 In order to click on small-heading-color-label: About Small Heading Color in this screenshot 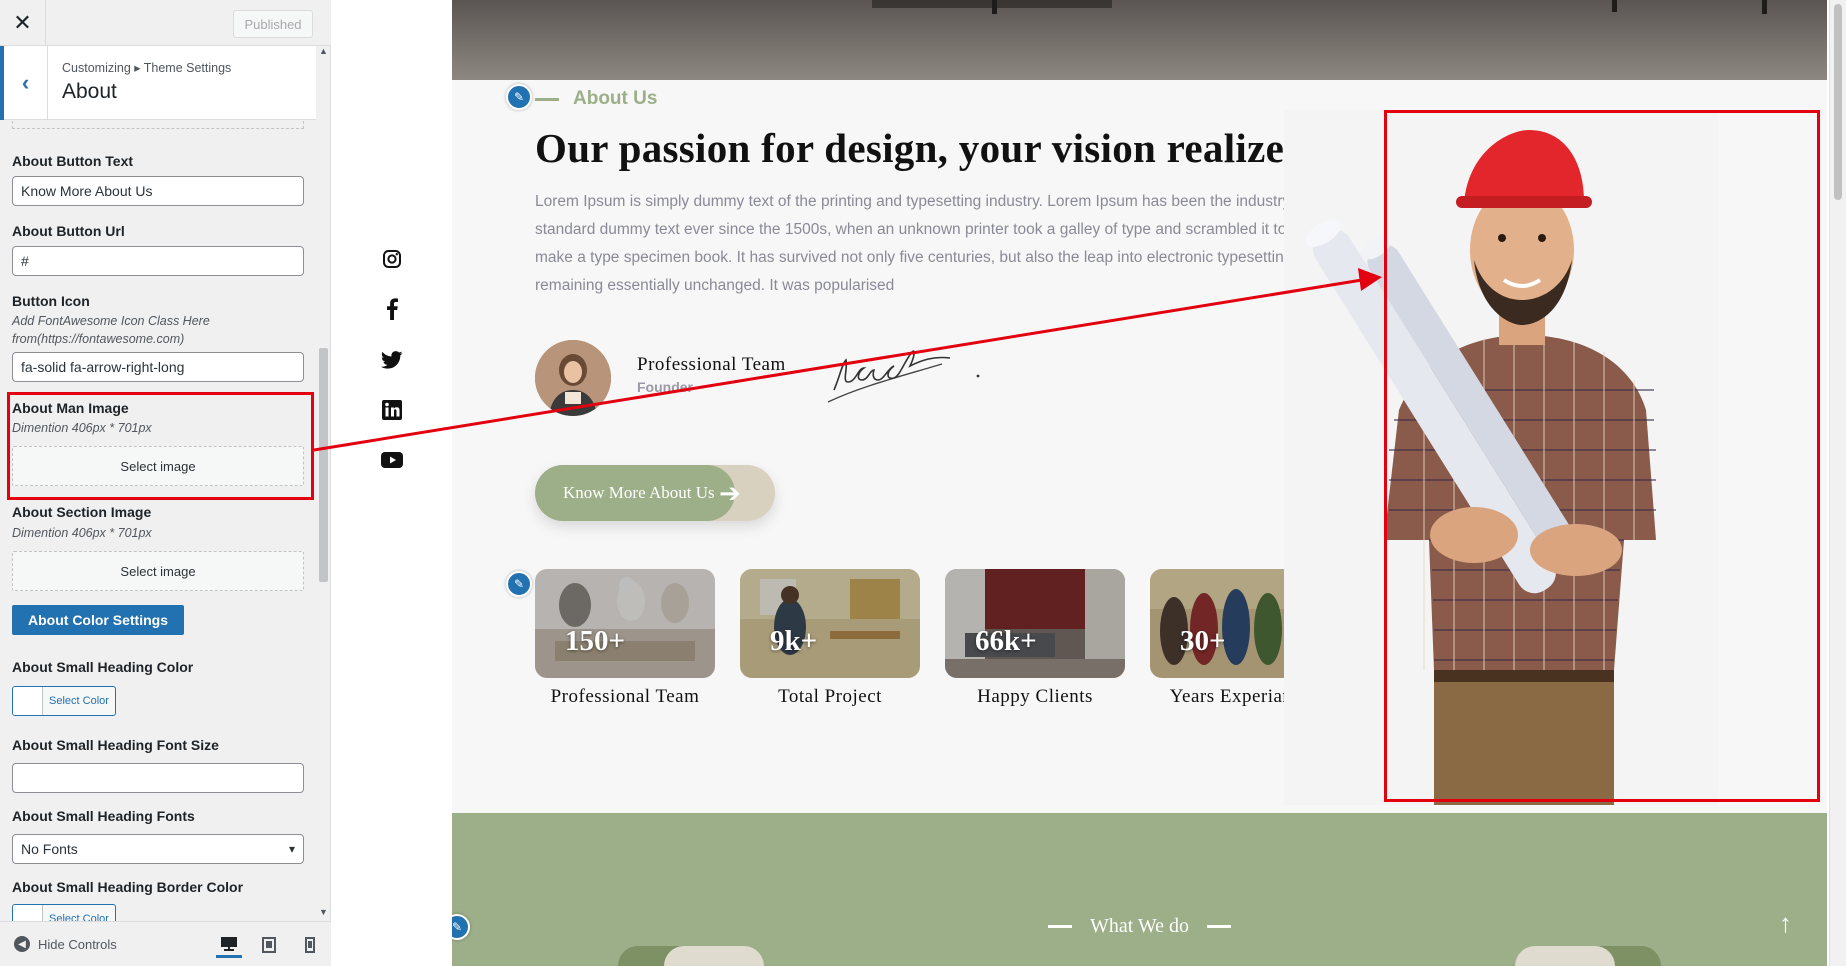, I will do `click(103, 667)`.